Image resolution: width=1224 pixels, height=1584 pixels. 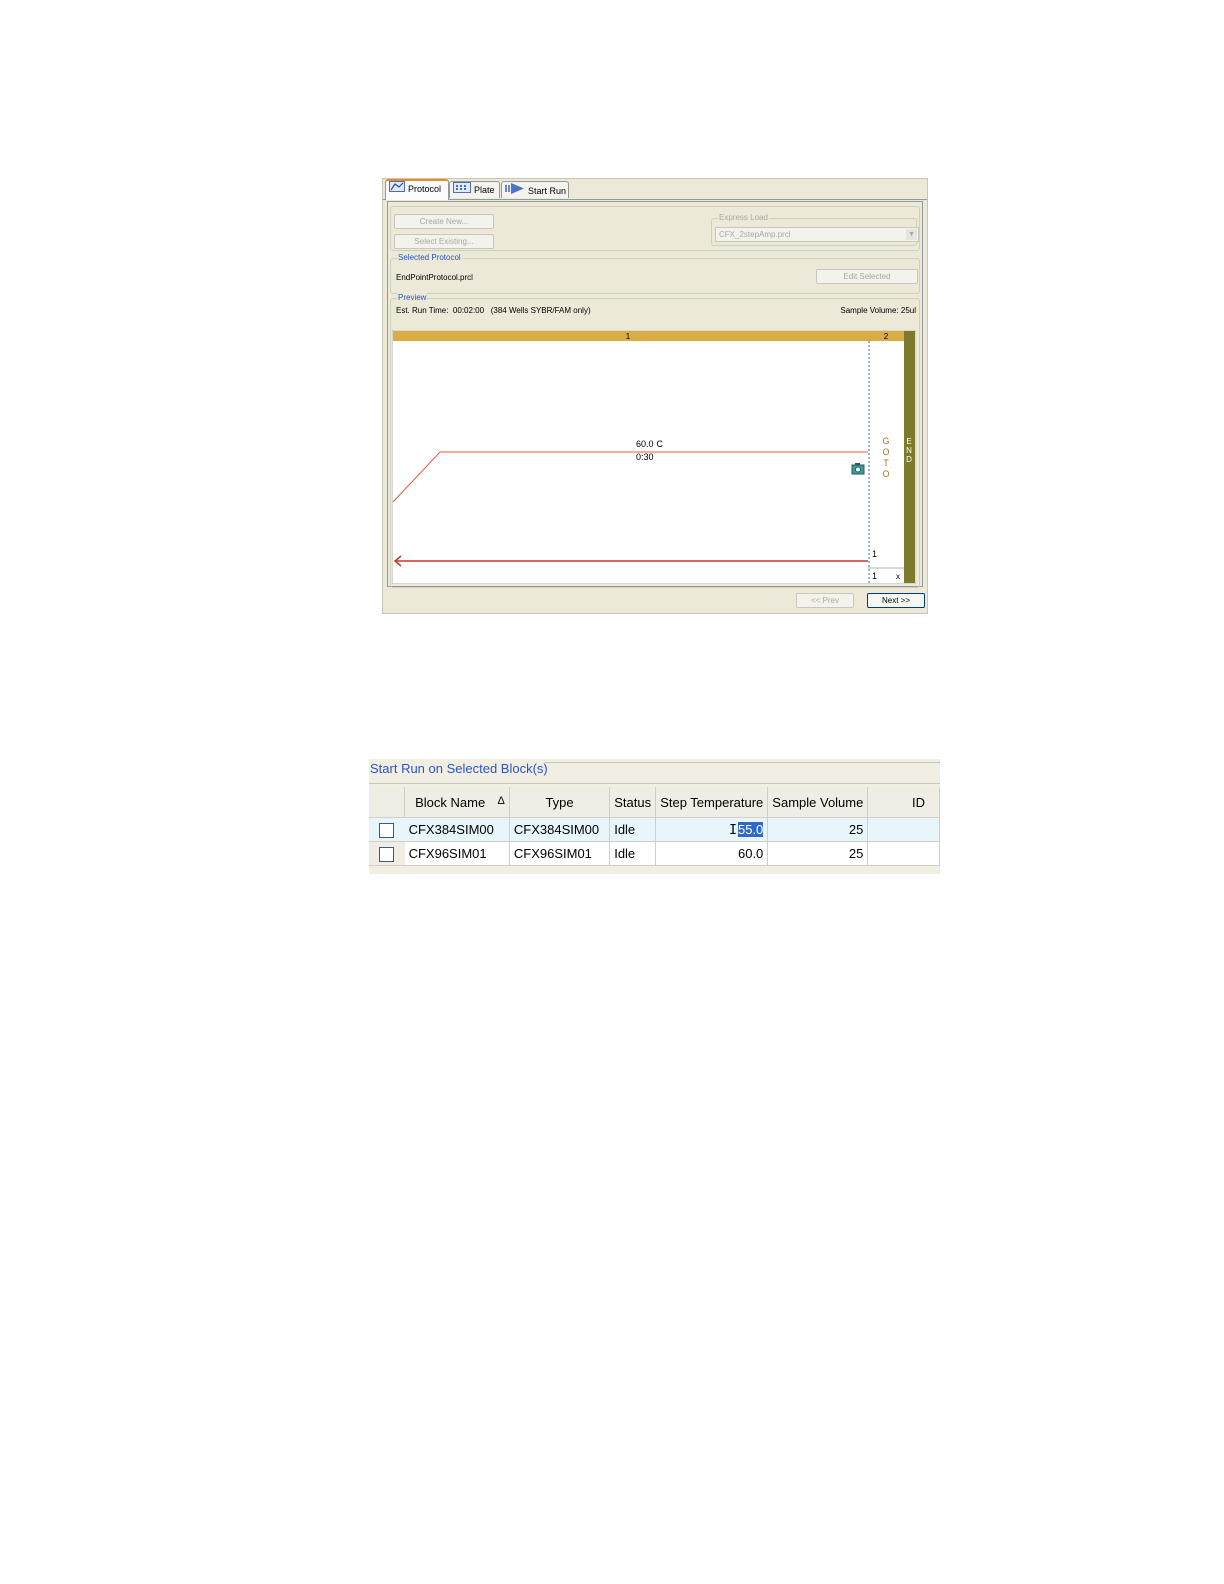 I want to click on goto-letter: G, so click(x=885, y=441).